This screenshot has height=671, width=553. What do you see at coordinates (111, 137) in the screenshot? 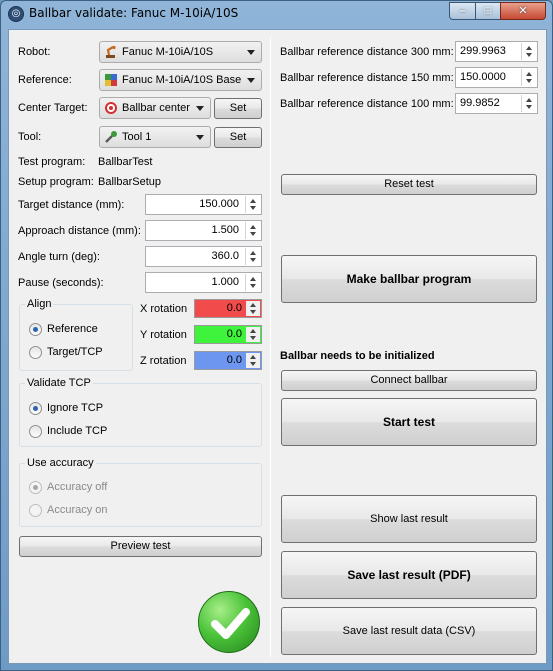
I see `tool-icon` at bounding box center [111, 137].